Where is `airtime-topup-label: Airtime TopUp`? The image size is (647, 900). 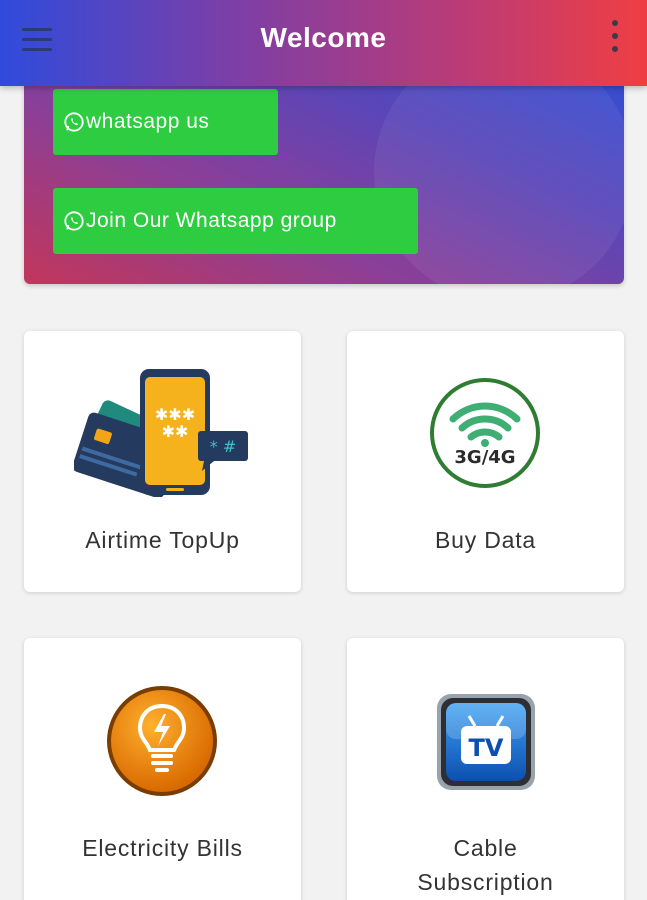
airtime-topup-label: Airtime TopUp is located at coordinates (162, 540).